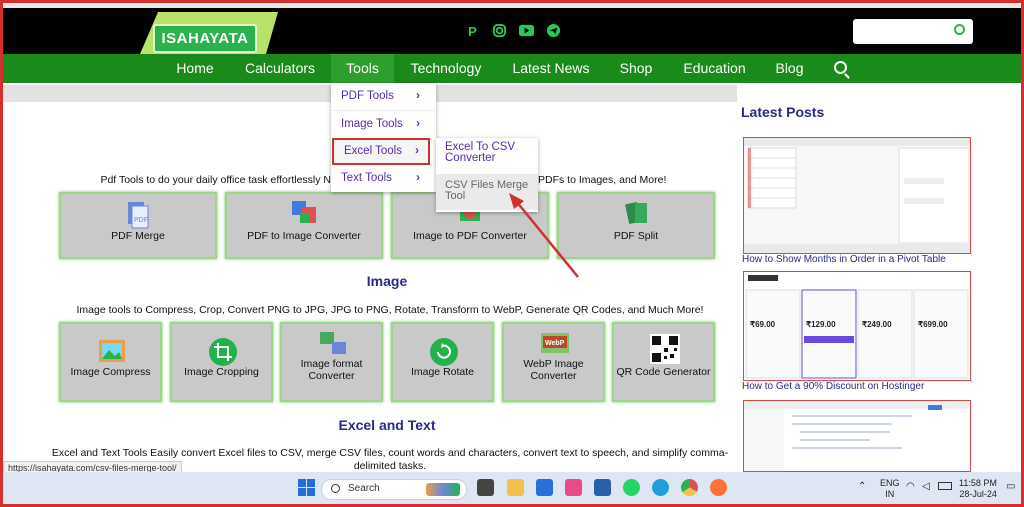 This screenshot has width=1024, height=507. I want to click on chevron-up-icon: ⌃, so click(862, 486).